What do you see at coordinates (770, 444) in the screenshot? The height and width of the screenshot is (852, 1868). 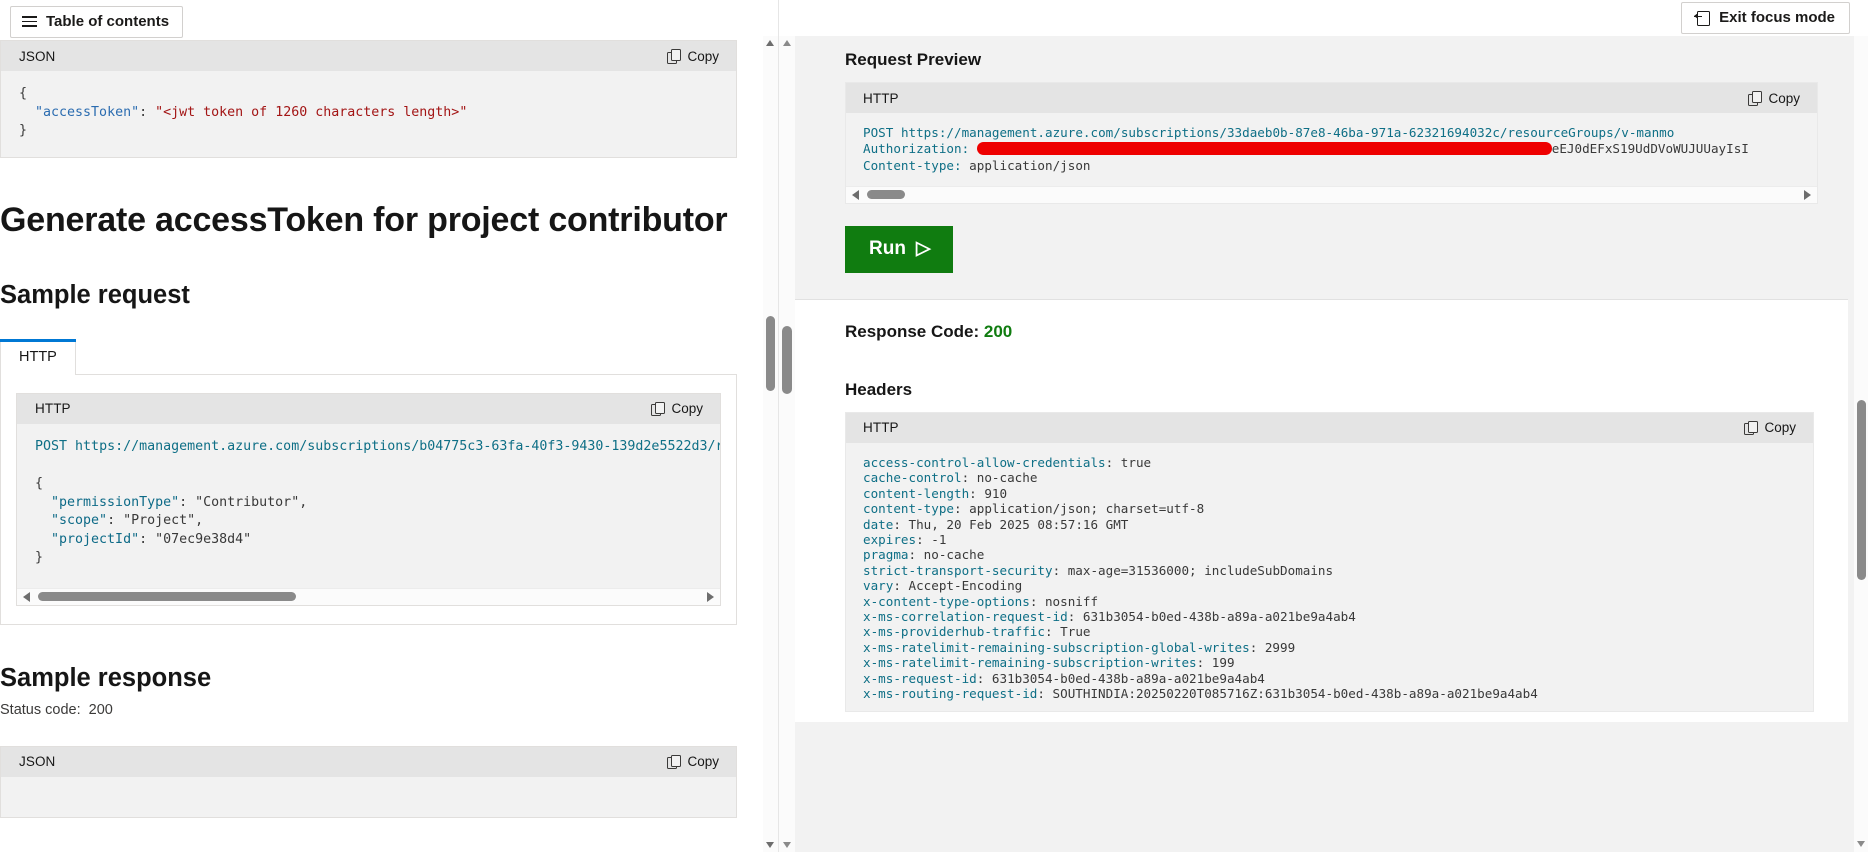 I see `documentation-scrollbar` at bounding box center [770, 444].